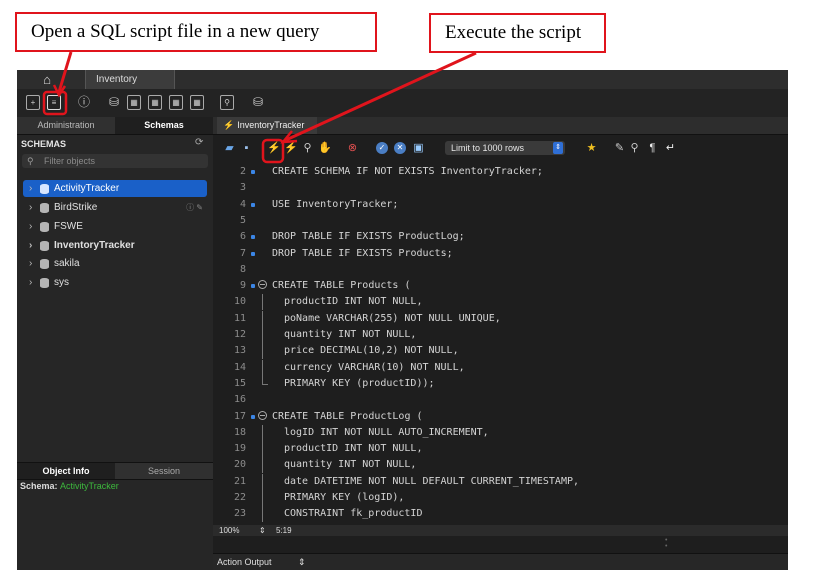 This screenshot has width=824, height=586. I want to click on schema-actions-icon: ⓘ ✎, so click(194, 207).